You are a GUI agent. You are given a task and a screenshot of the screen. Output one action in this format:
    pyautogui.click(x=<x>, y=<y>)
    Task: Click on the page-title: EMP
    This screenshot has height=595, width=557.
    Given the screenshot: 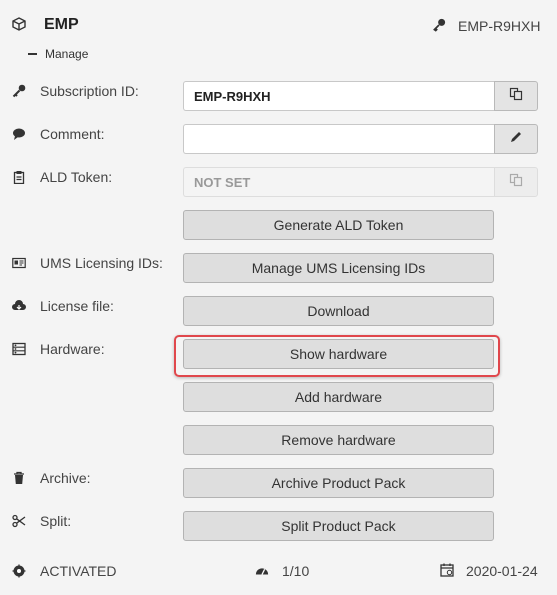 What is the action you would take?
    pyautogui.click(x=61, y=24)
    